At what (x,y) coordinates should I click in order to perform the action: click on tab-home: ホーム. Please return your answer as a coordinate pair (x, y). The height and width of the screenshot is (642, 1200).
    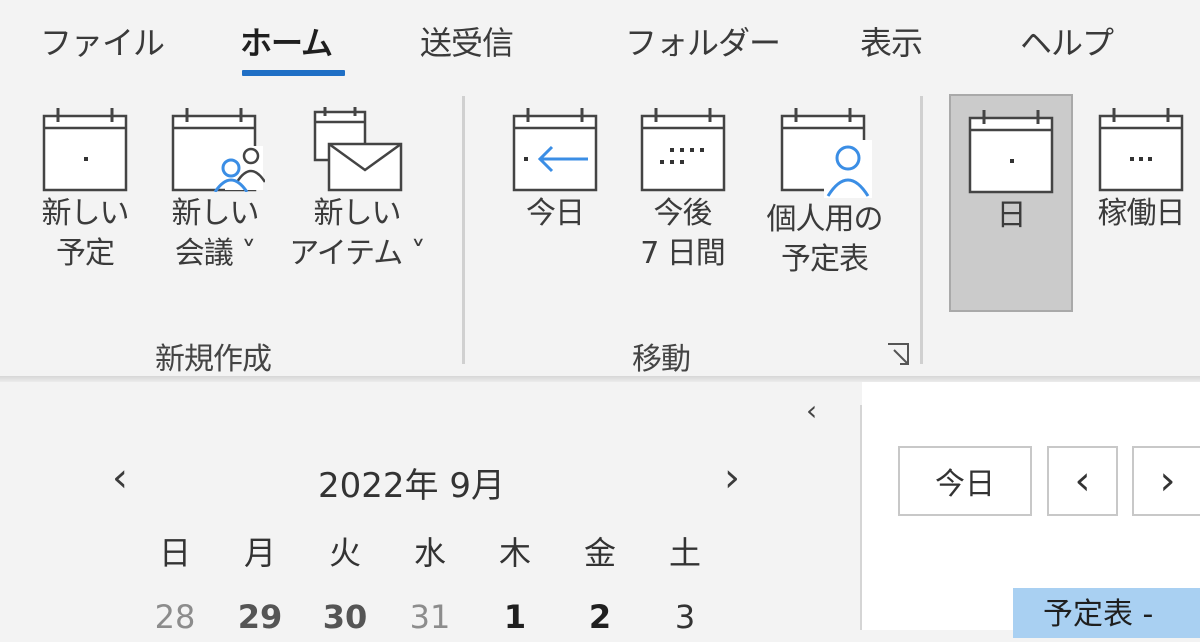
    Looking at the image, I should click on (286, 41).